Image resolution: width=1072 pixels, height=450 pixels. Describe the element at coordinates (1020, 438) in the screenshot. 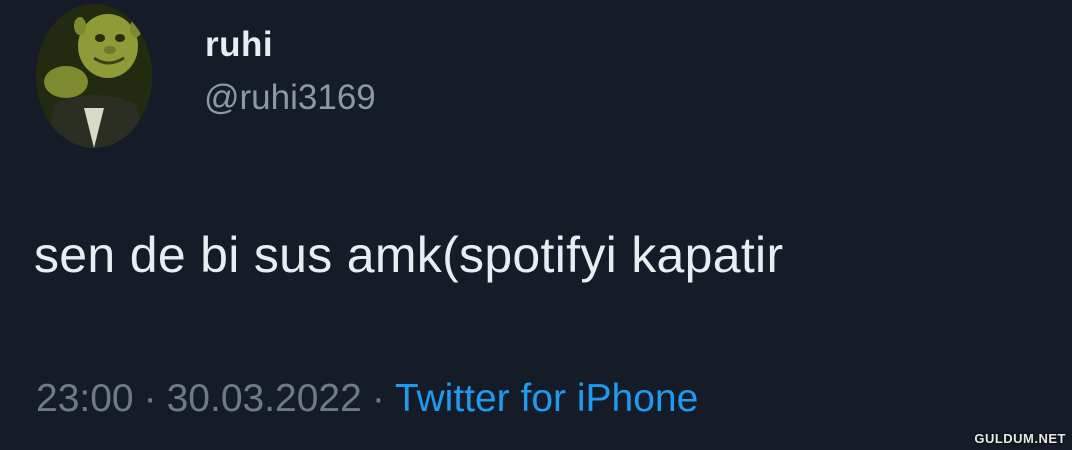

I see `watermark: GULDUM.NET` at that location.